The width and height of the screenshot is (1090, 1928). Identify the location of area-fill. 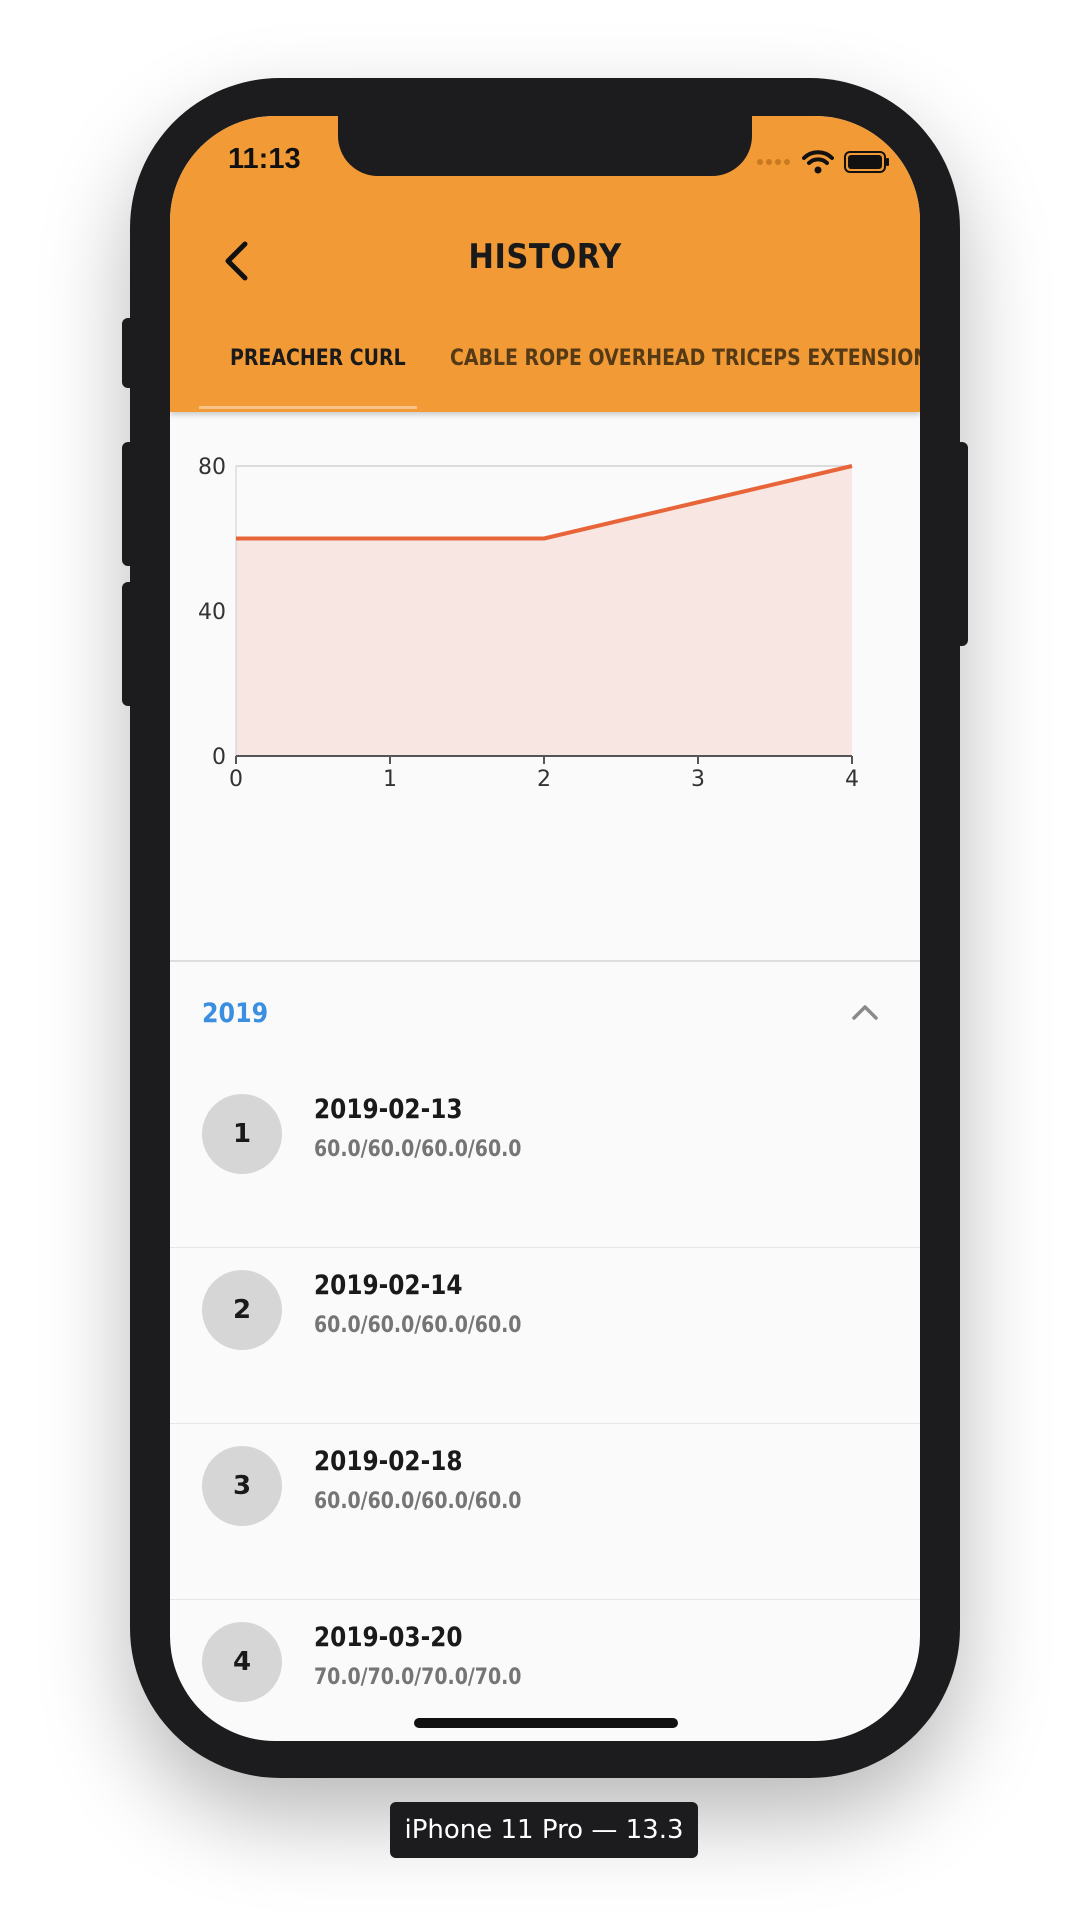
(544, 611).